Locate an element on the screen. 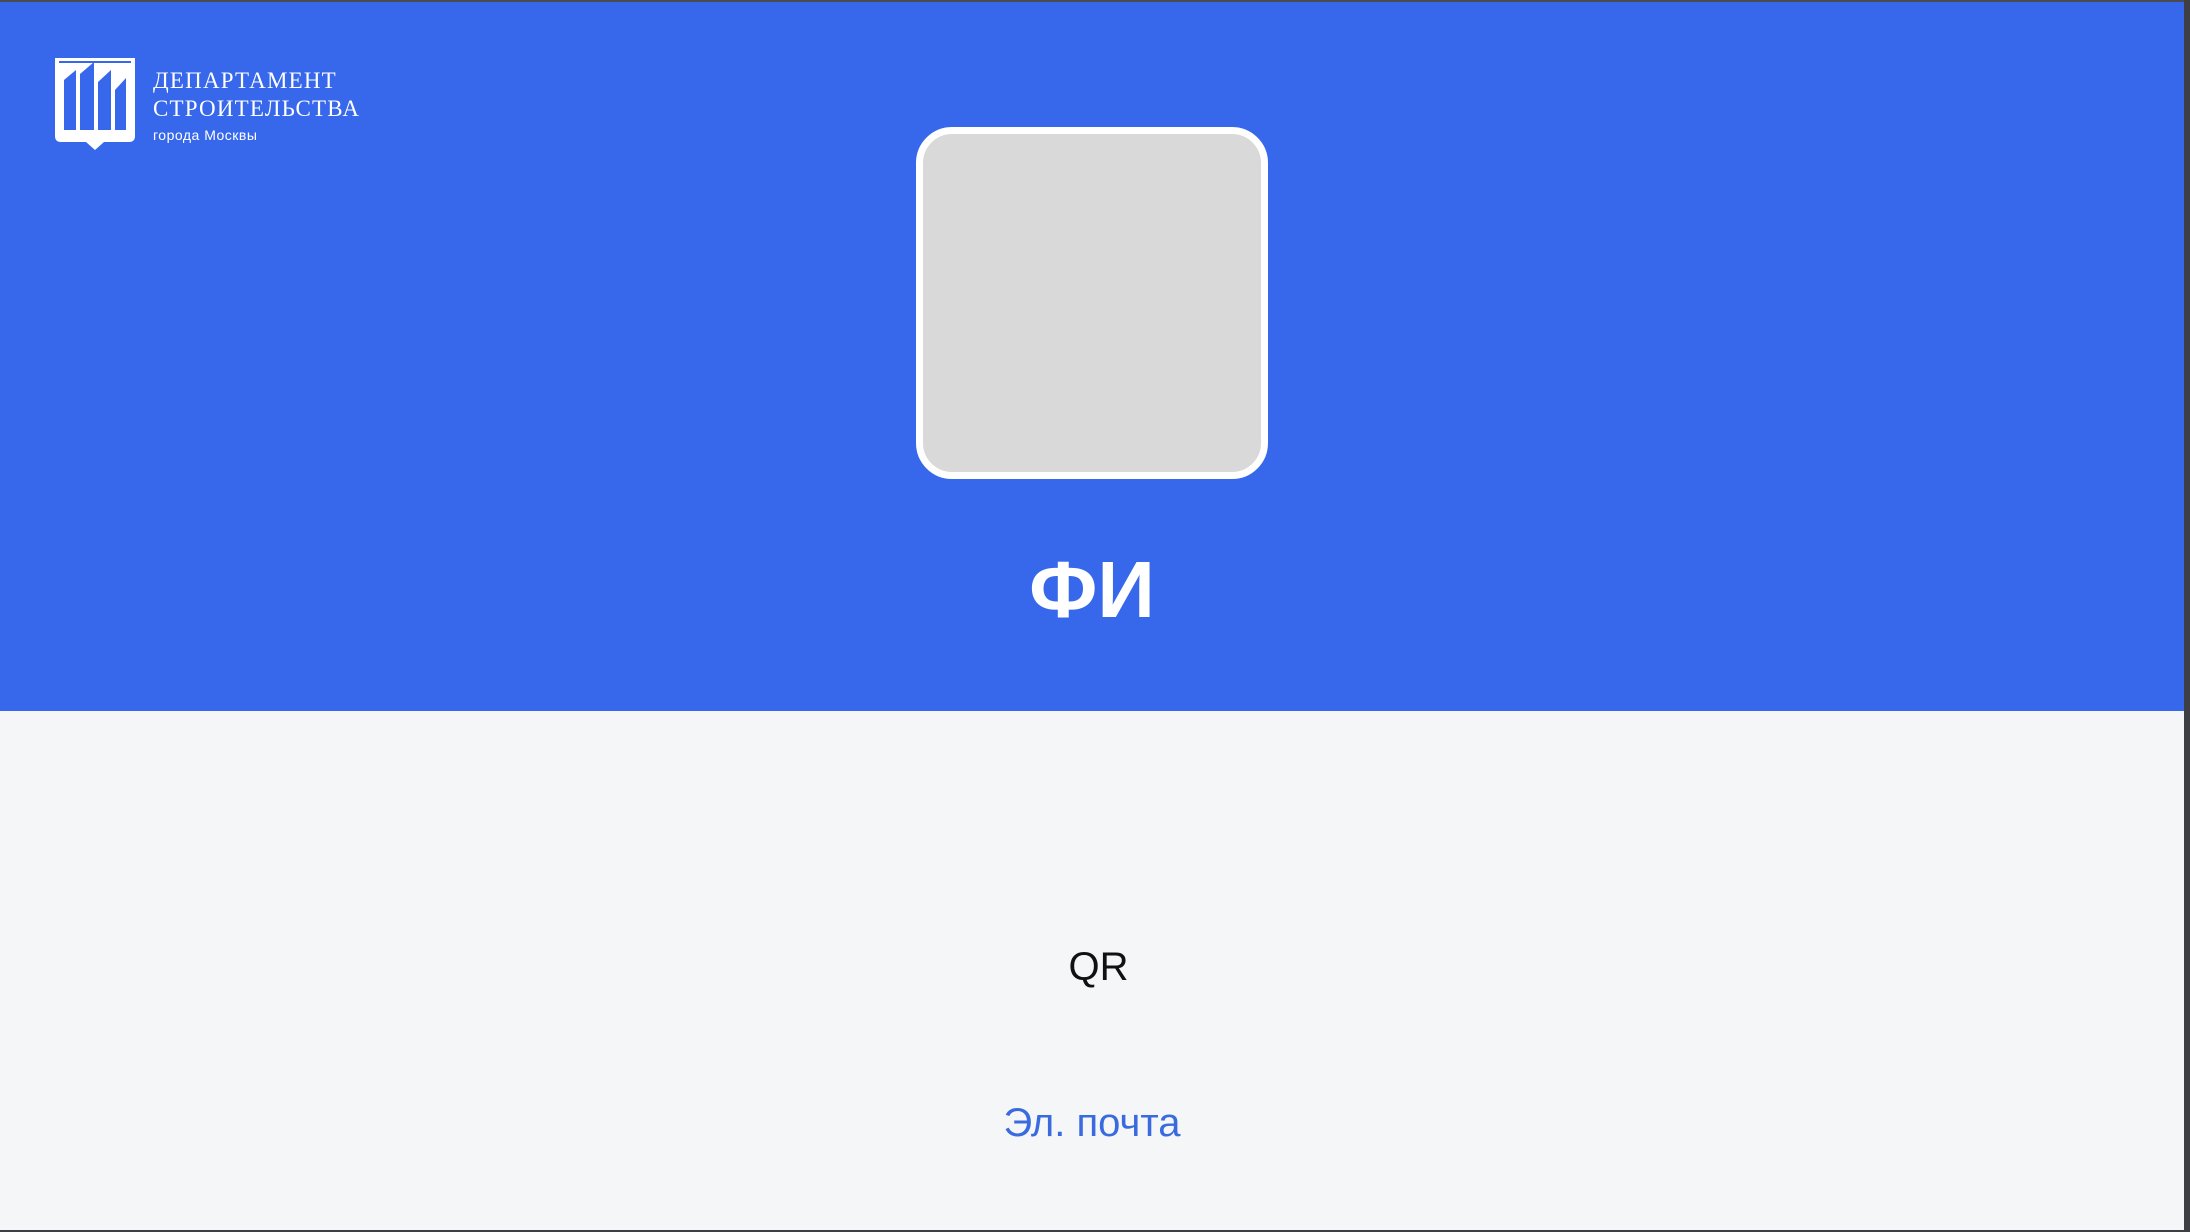  logo-text: ДЕПАРТАМЕНТ СТРОИТЕЛЬСТВА города Москвы is located at coordinates (256, 106).